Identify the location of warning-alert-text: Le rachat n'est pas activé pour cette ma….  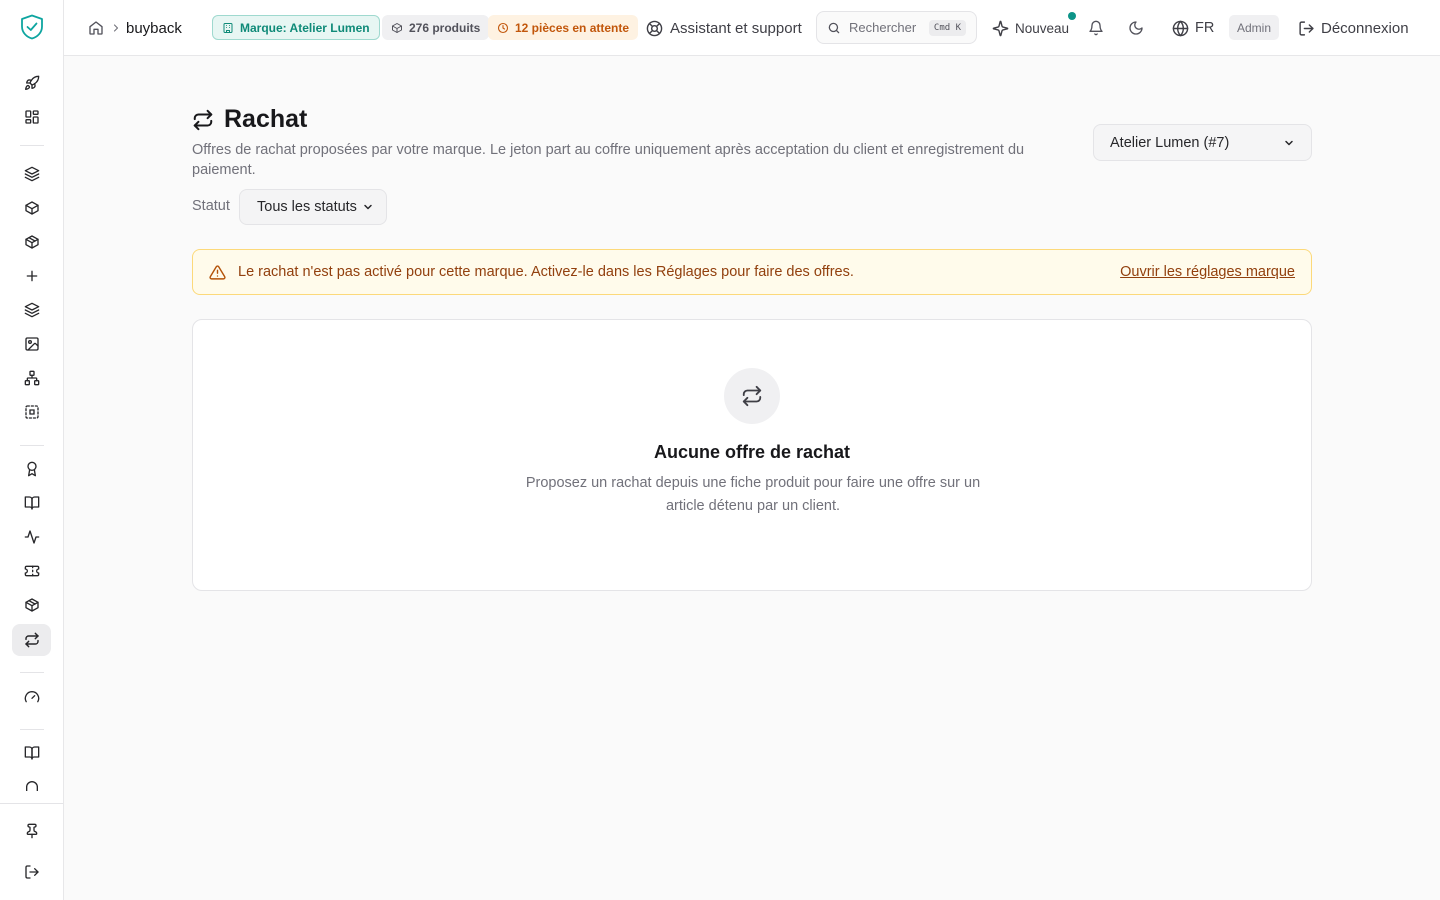
(546, 272).